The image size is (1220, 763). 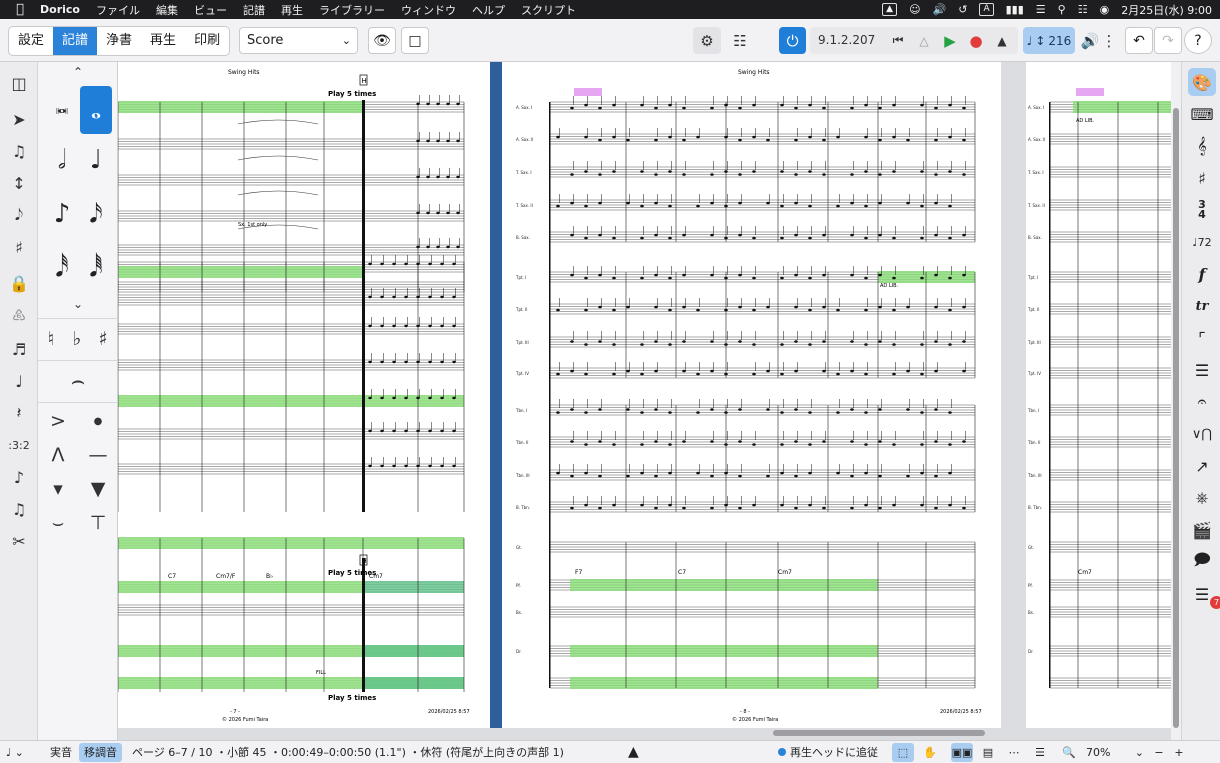 What do you see at coordinates (19, 119) in the screenshot?
I see `select-tool-icon: ➤` at bounding box center [19, 119].